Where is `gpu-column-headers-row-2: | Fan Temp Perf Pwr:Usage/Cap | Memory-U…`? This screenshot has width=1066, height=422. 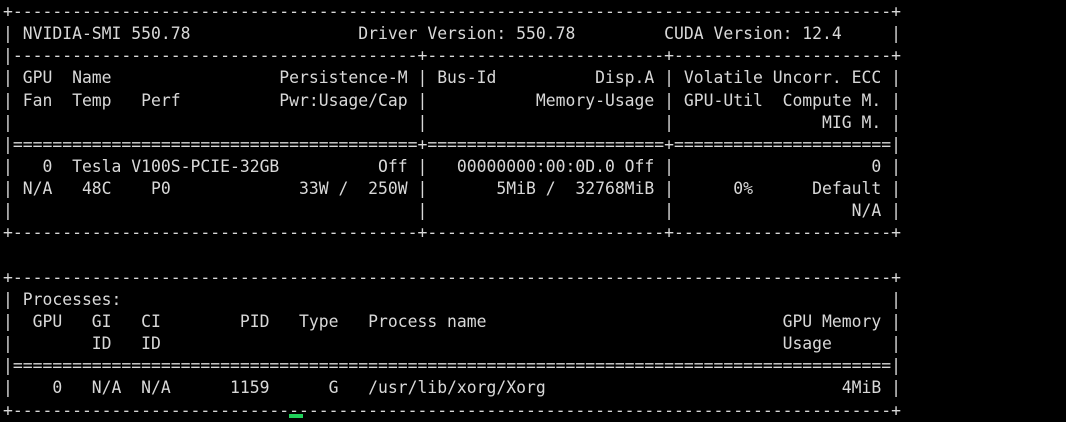 gpu-column-headers-row-2: | Fan Temp Perf Pwr:Usage/Cap | Memory-U… is located at coordinates (452, 100).